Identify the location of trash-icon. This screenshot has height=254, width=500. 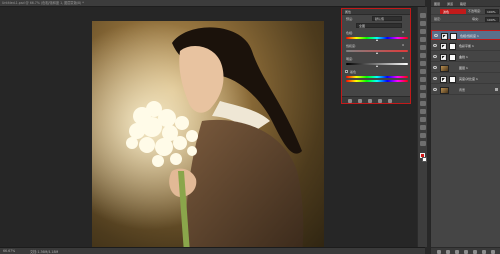
(493, 251).